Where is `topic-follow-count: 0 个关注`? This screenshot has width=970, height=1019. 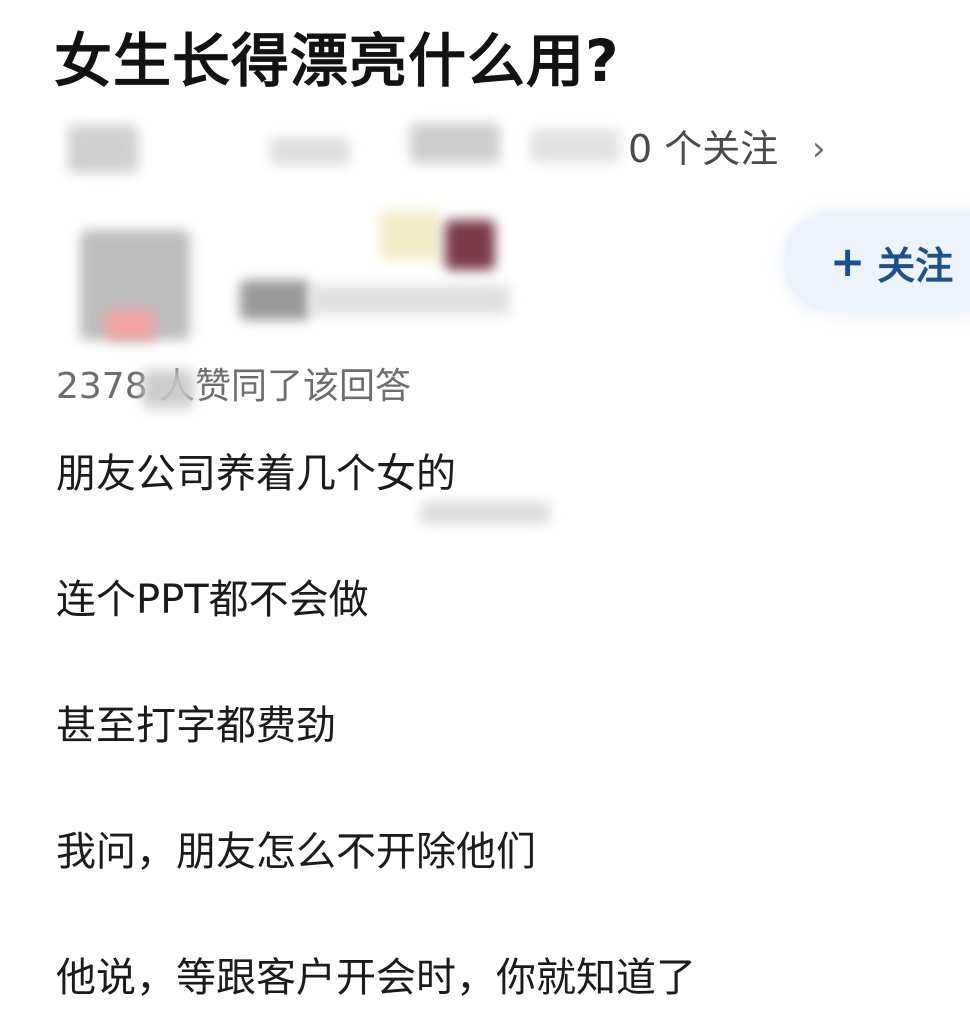
topic-follow-count: 0 个关注 is located at coordinates (703, 149).